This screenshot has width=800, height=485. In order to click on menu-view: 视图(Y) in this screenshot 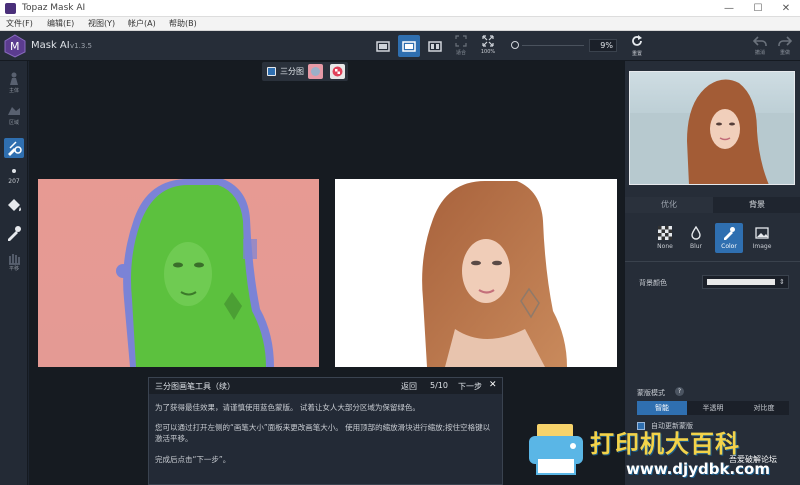, I will do `click(101, 23)`.